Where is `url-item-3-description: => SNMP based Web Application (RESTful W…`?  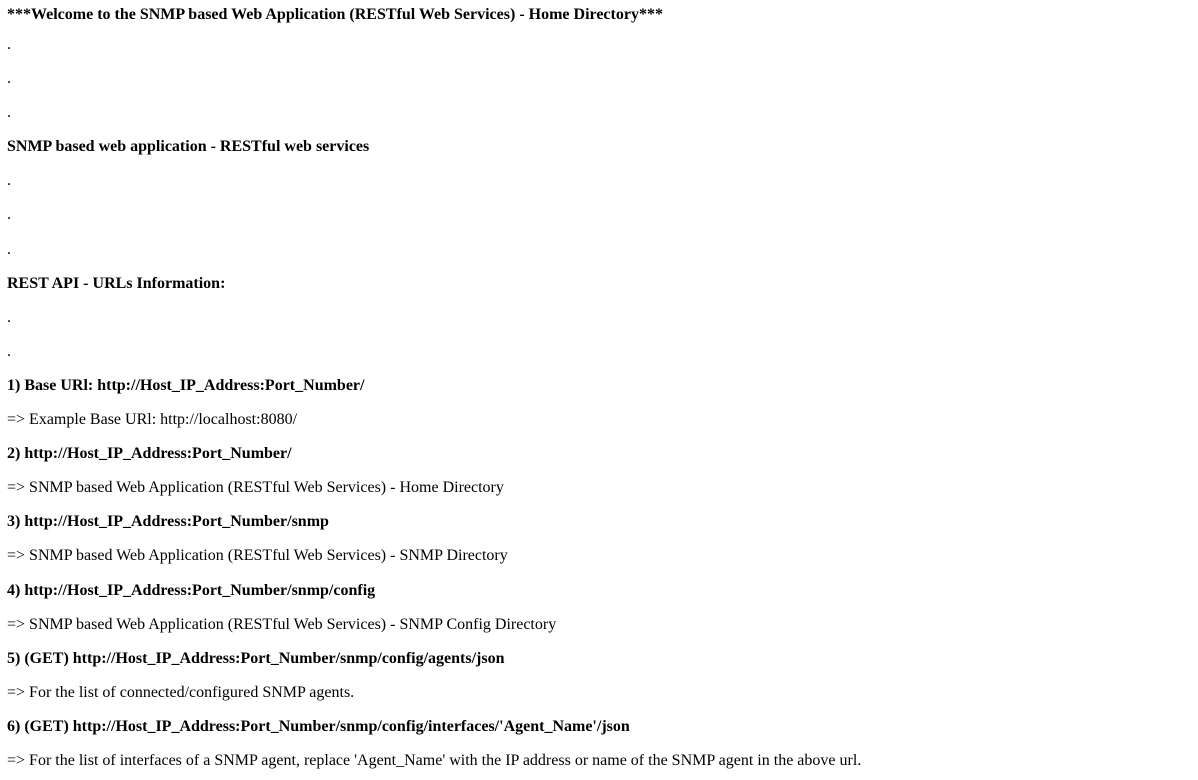 url-item-3-description: => SNMP based Web Application (RESTful W… is located at coordinates (257, 556).